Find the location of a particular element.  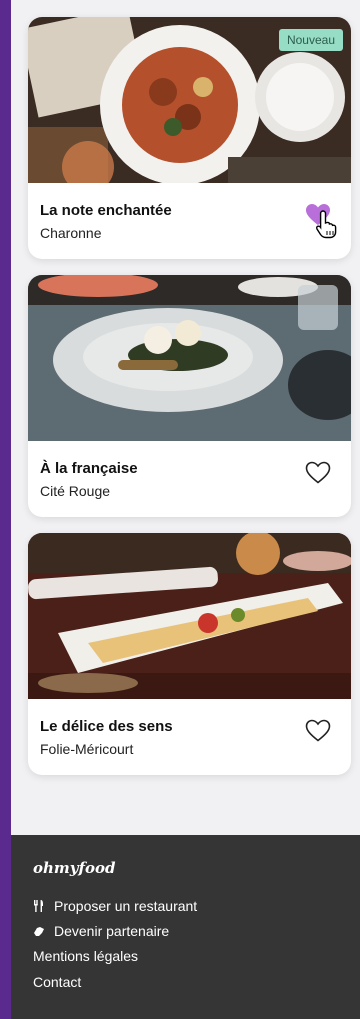

footer-link-become-partner: Devenir partenaire is located at coordinates (101, 931).